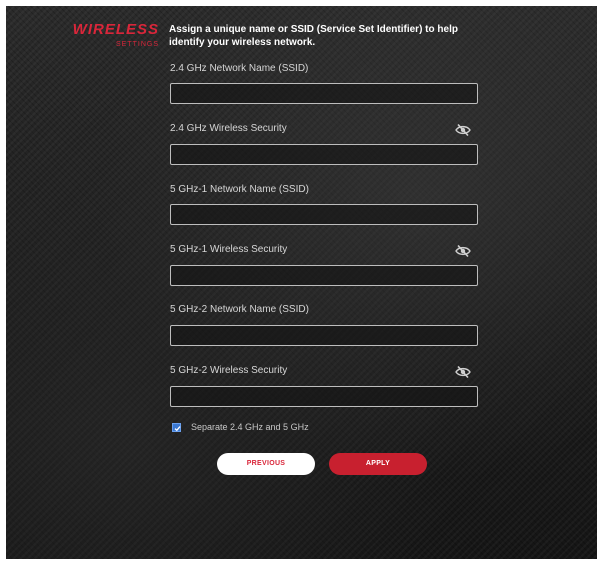  What do you see at coordinates (239, 189) in the screenshot?
I see `ssid-5ghz1-label: 5 GHz-1 Network Name (SSID)` at bounding box center [239, 189].